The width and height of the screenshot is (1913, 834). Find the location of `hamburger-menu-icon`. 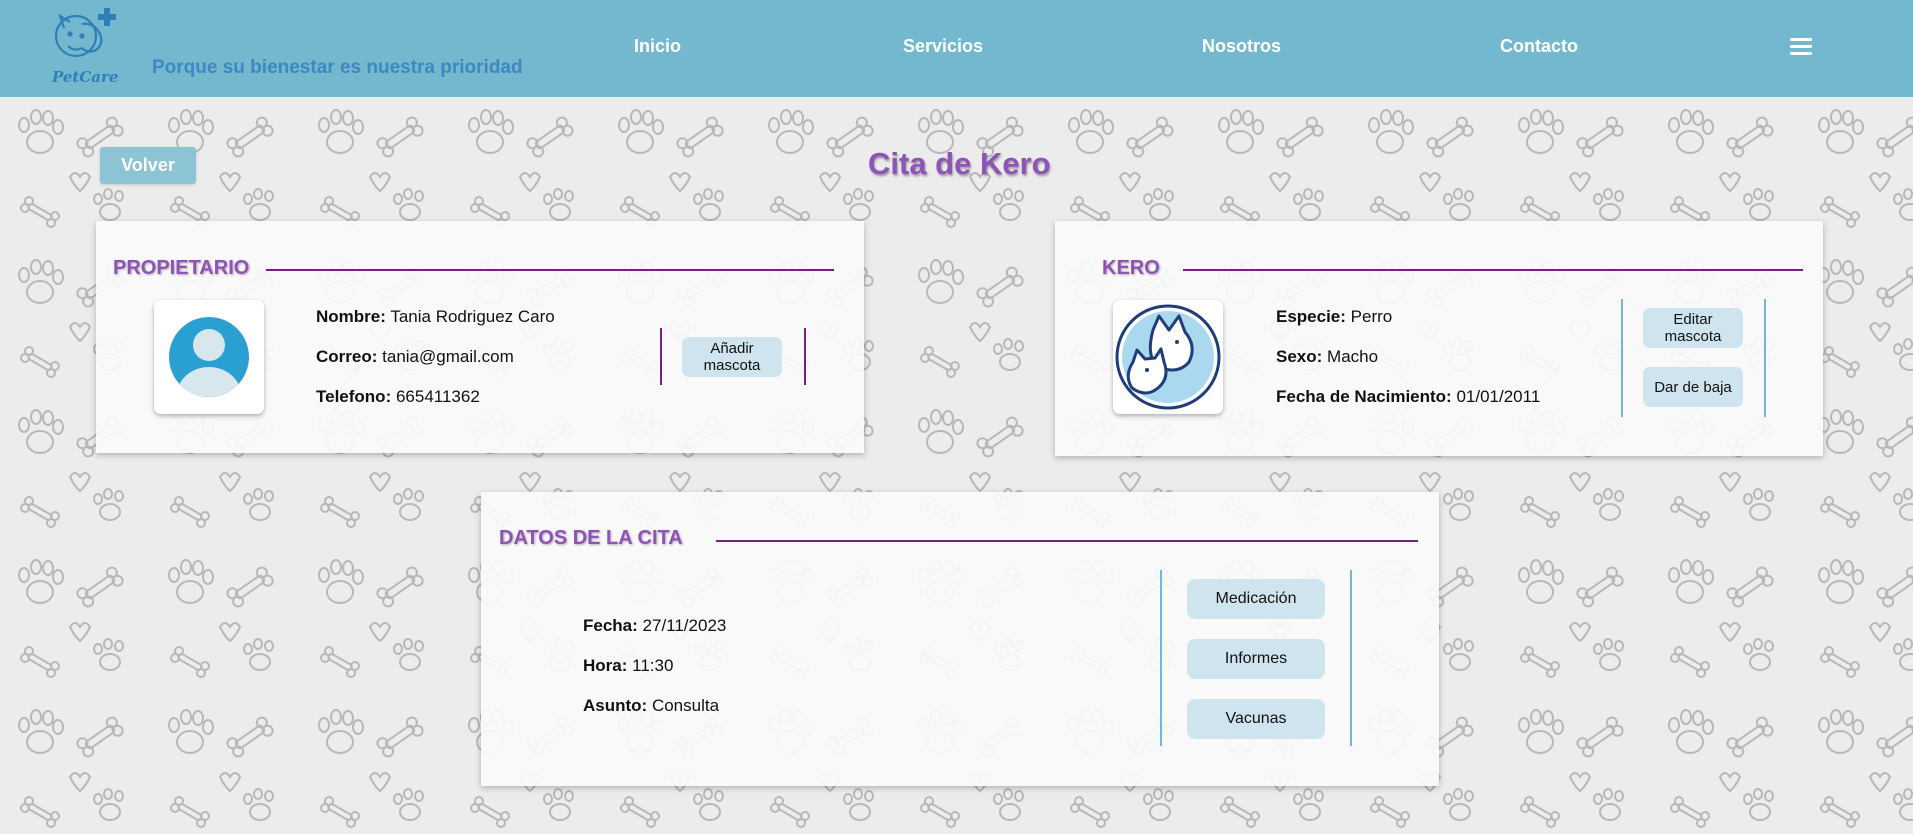

hamburger-menu-icon is located at coordinates (1801, 47).